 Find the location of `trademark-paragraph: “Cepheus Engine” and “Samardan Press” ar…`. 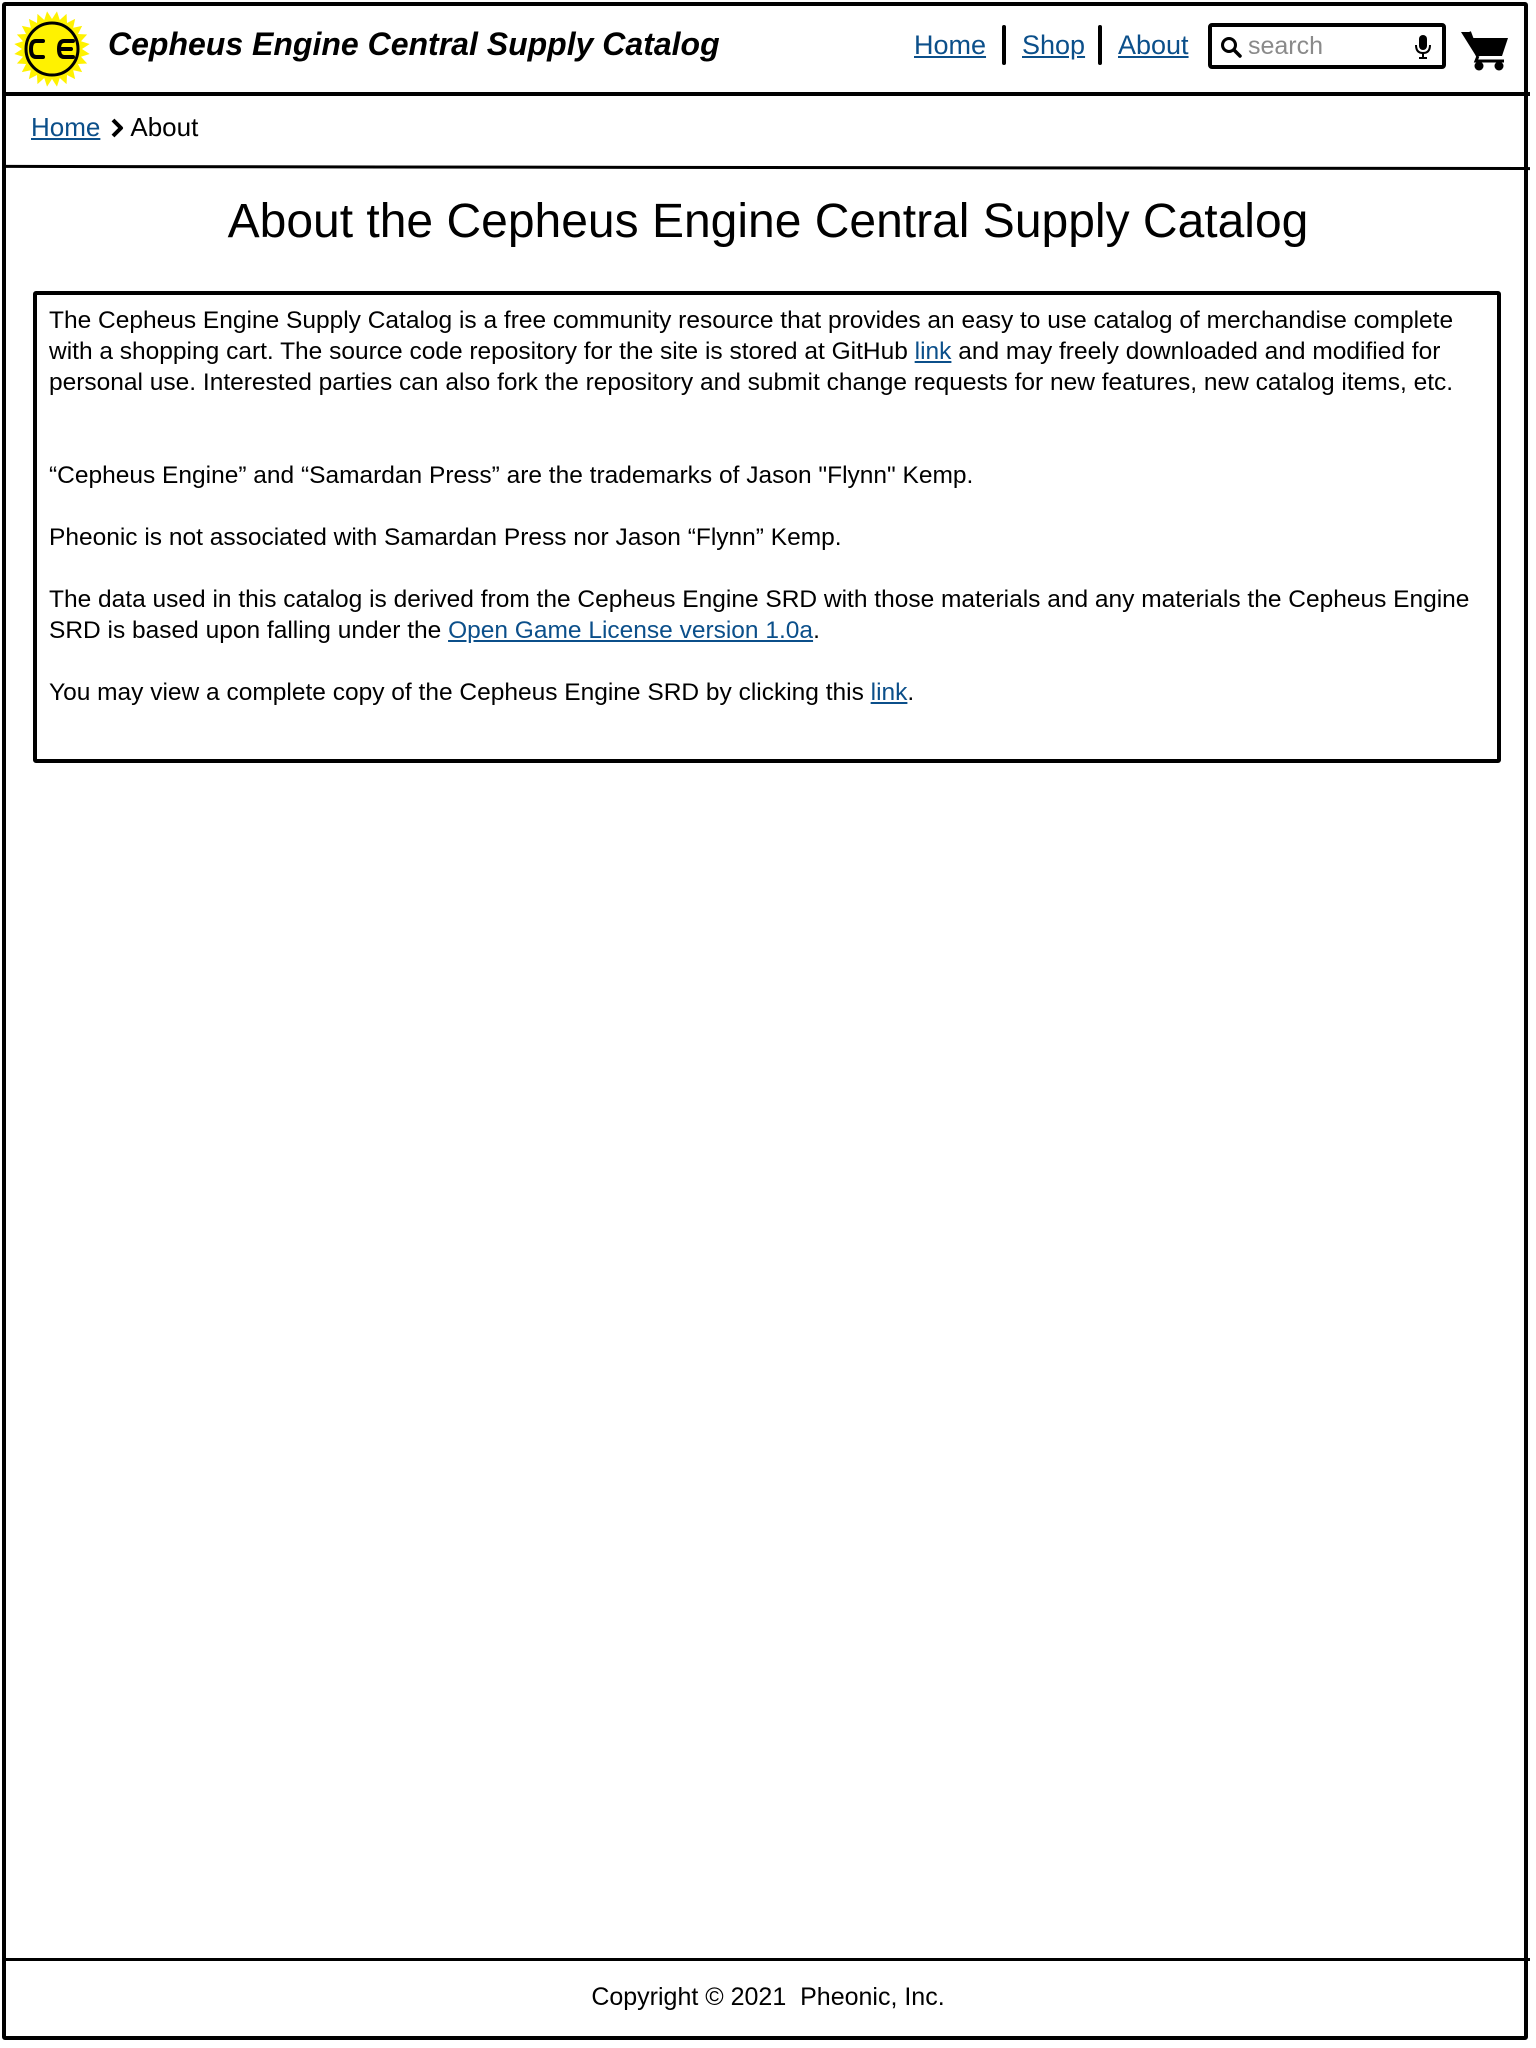

trademark-paragraph: “Cepheus Engine” and “Samardan Press” ar… is located at coordinates (511, 475).